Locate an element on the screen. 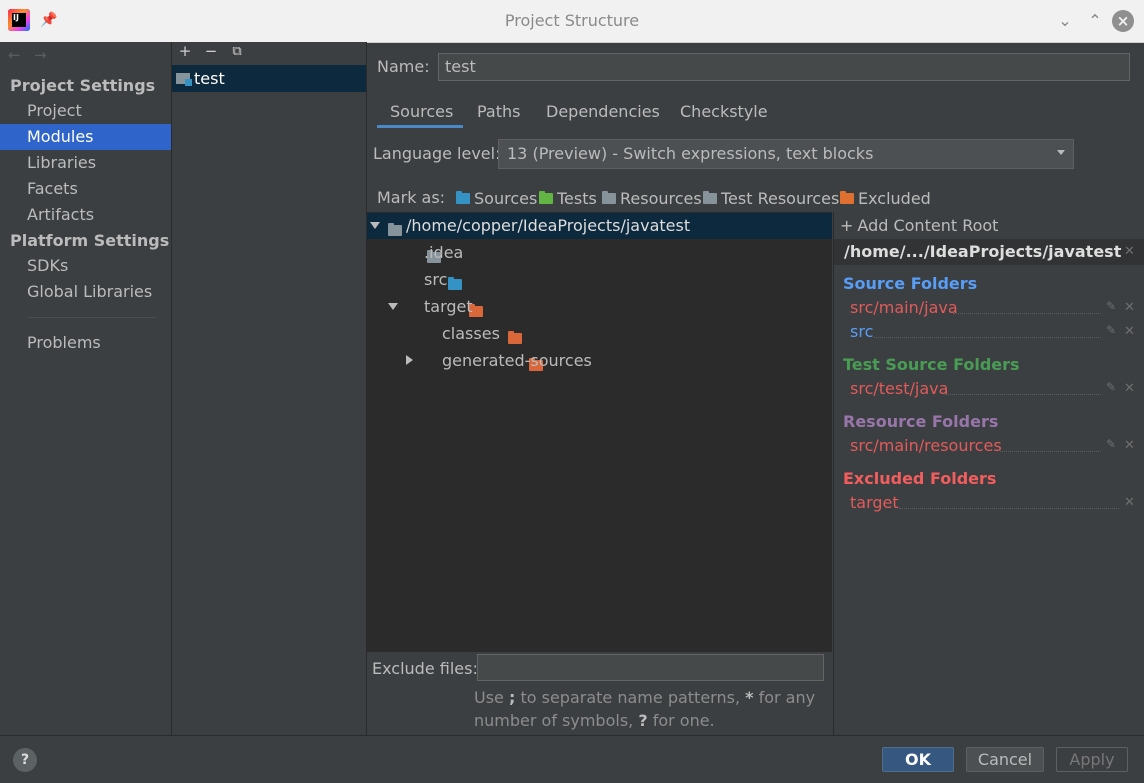 The width and height of the screenshot is (1144, 783). apply-button: Apply is located at coordinates (1092, 759).